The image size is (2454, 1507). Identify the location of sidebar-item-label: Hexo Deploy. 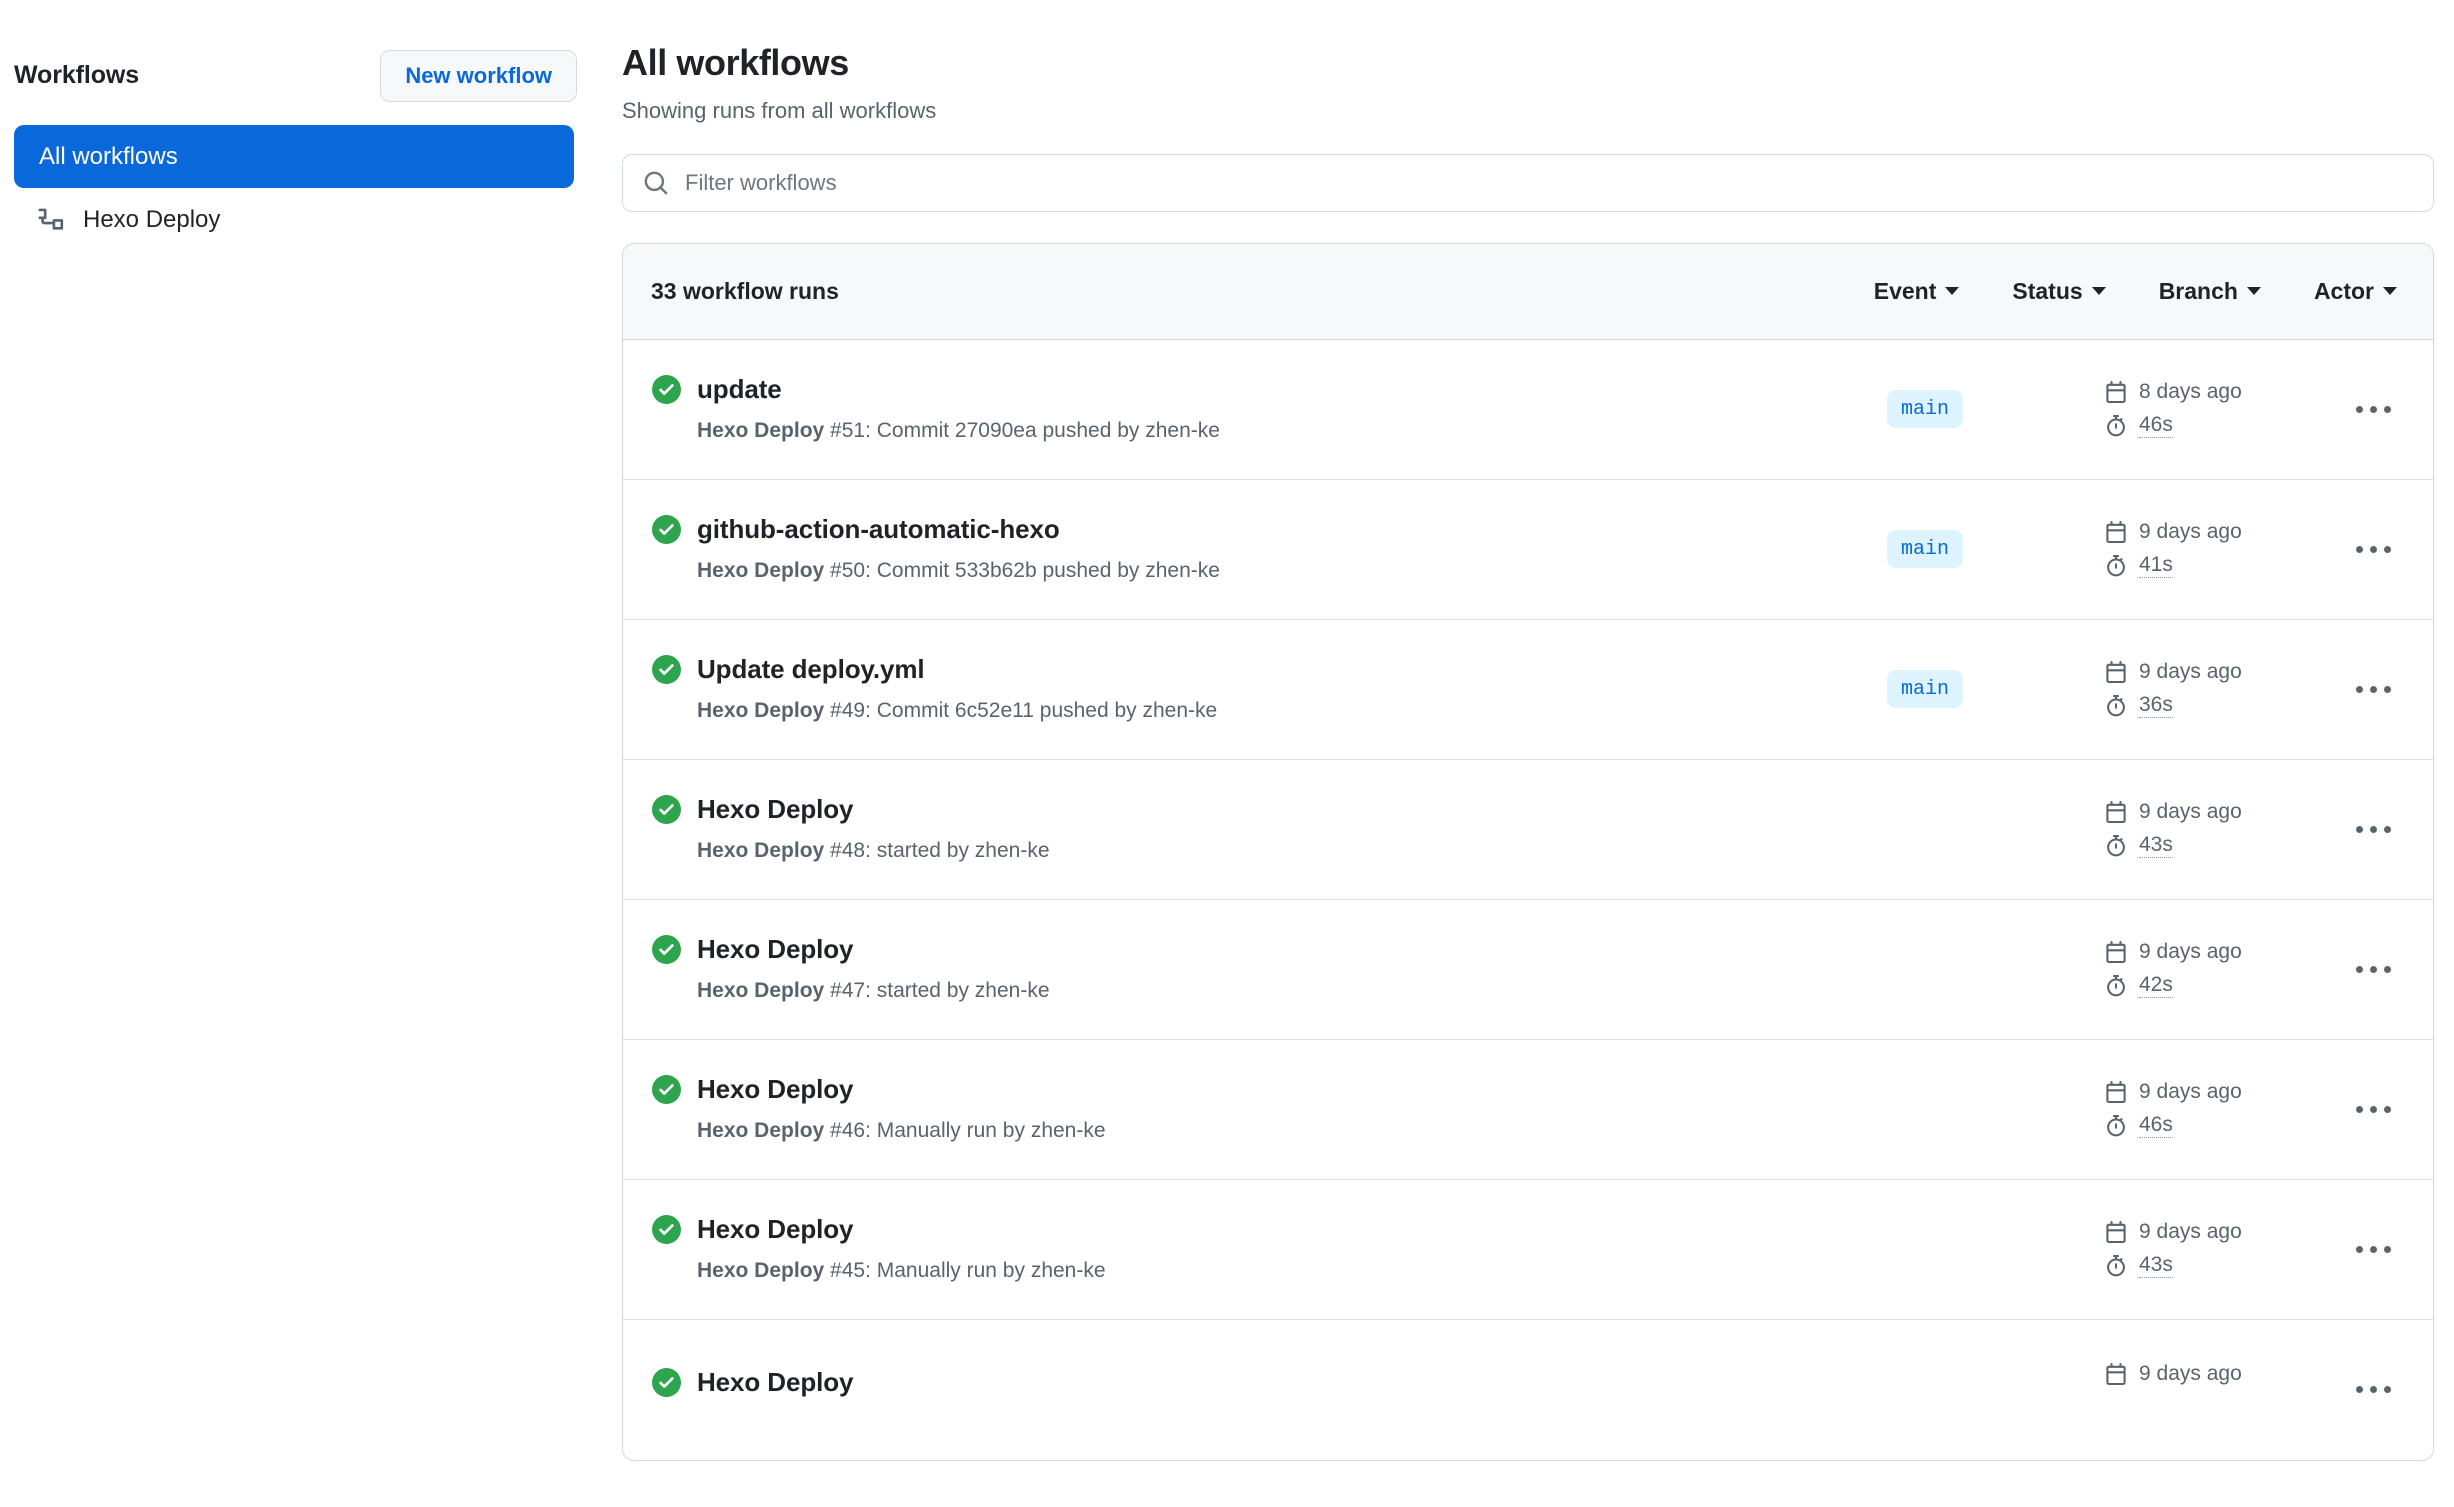
(152, 219).